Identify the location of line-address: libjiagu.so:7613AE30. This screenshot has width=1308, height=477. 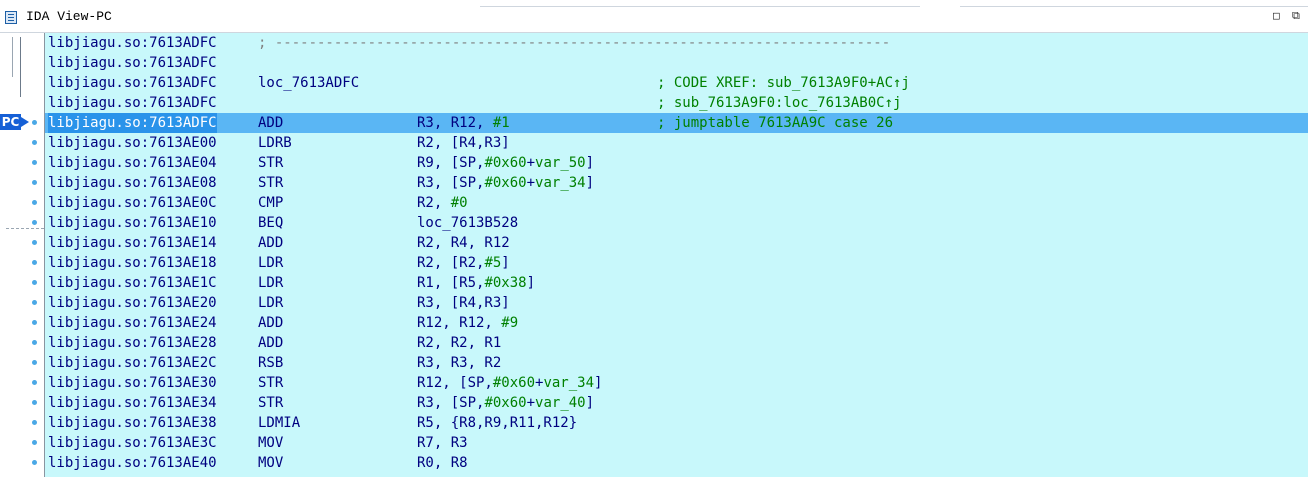
(132, 383).